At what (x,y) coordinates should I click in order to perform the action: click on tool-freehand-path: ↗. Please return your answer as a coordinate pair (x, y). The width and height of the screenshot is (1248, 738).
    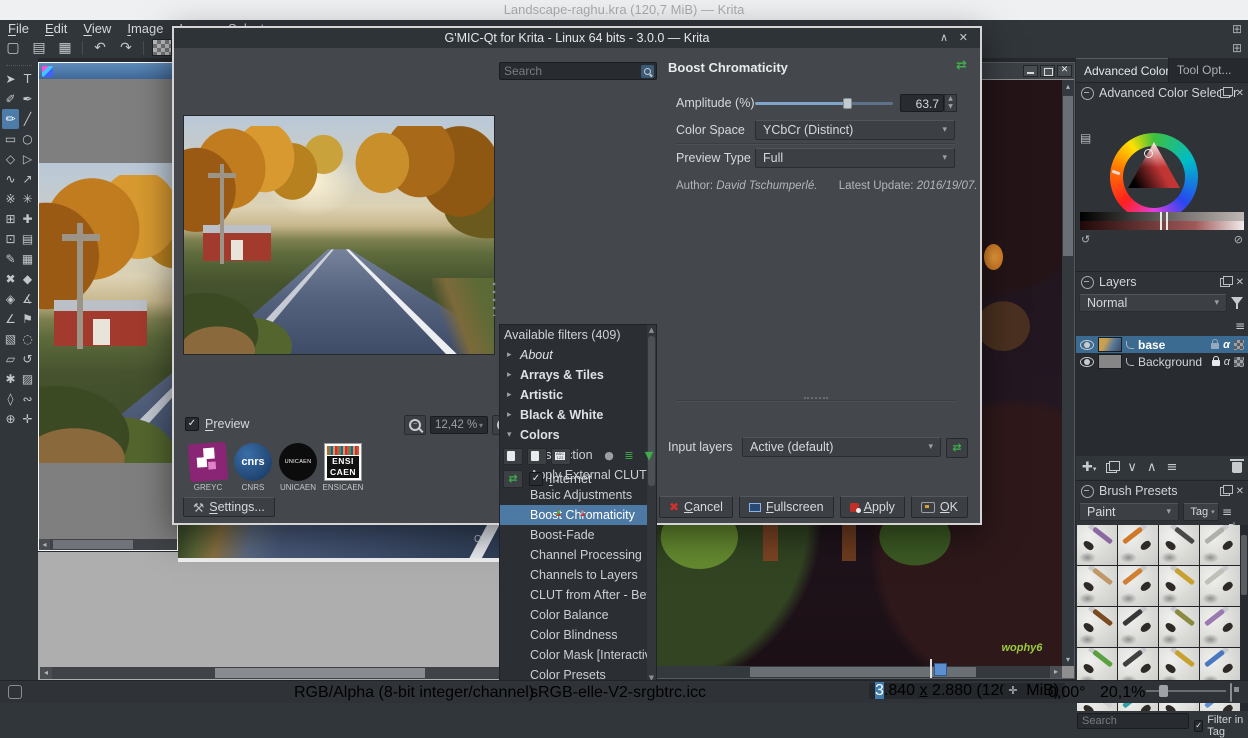
    Looking at the image, I should click on (27, 179).